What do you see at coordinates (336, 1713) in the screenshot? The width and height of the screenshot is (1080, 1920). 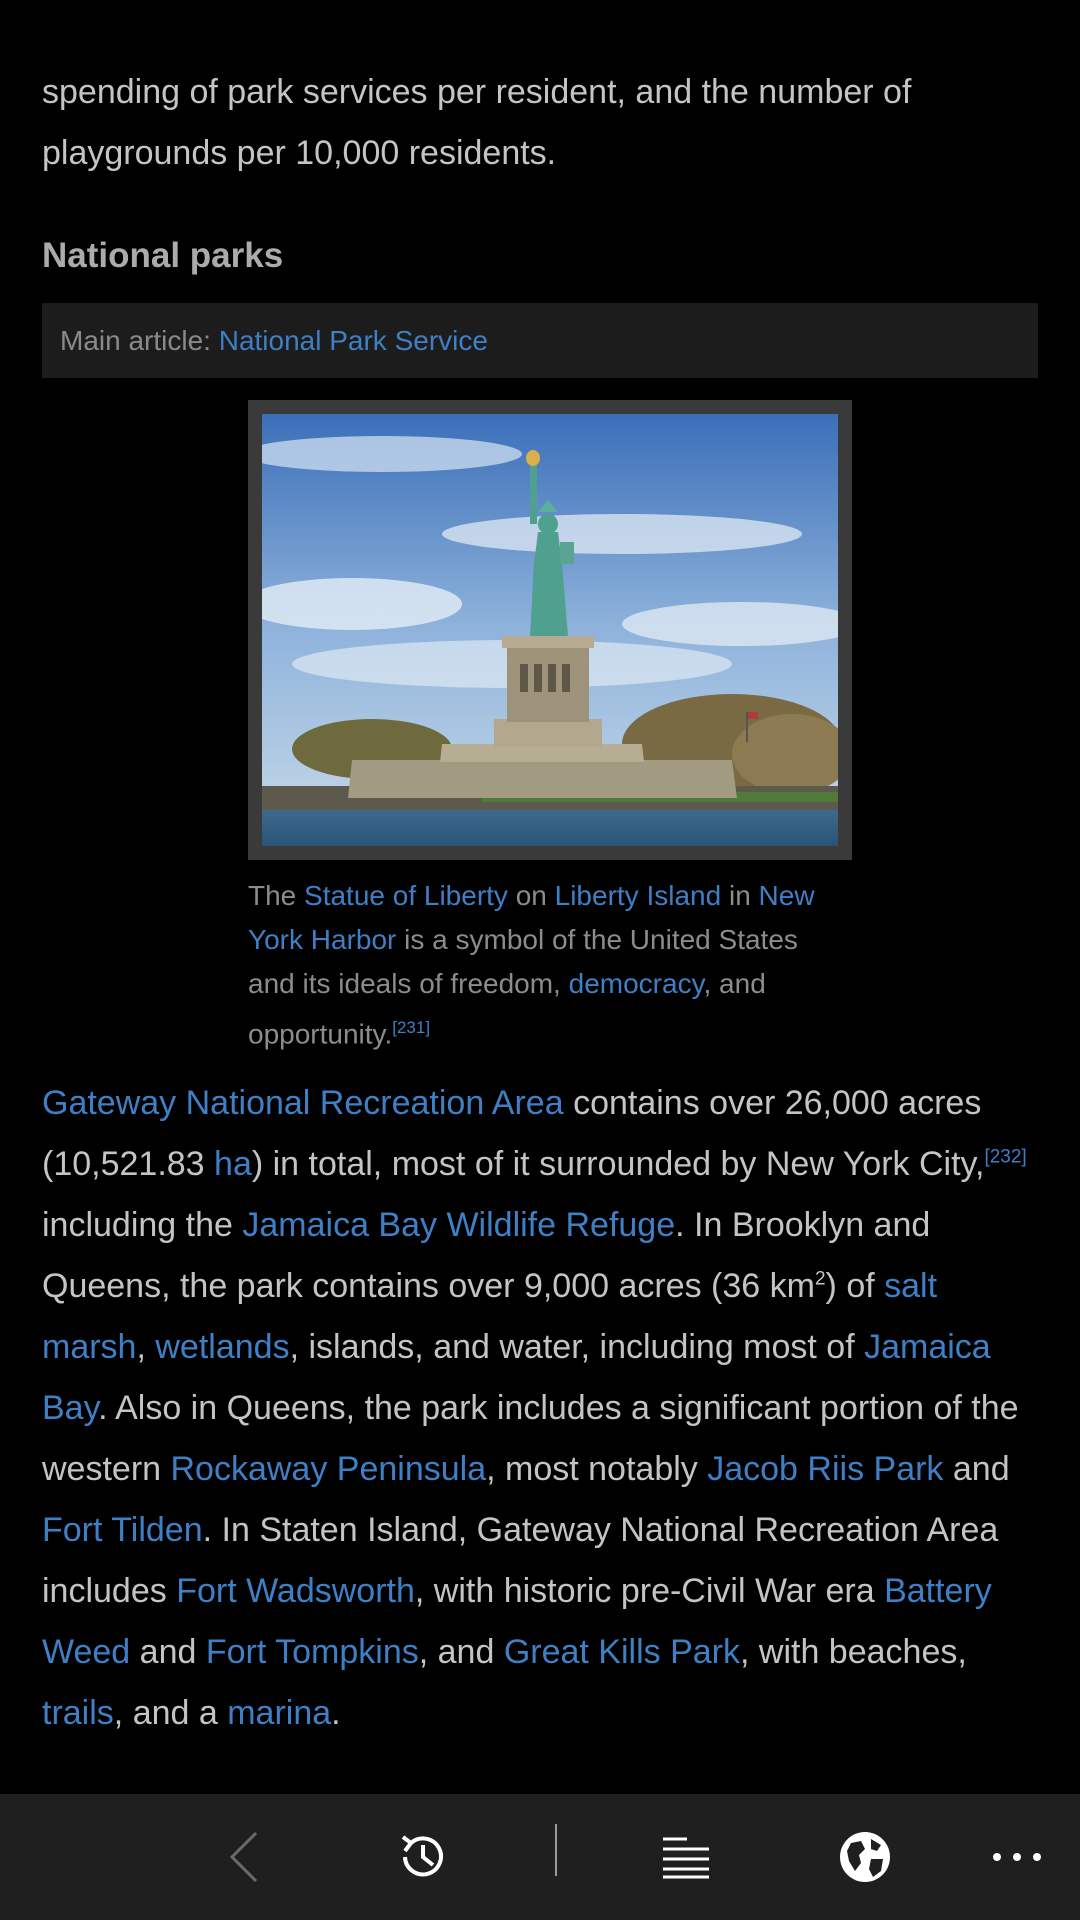 I see `para-text: .` at bounding box center [336, 1713].